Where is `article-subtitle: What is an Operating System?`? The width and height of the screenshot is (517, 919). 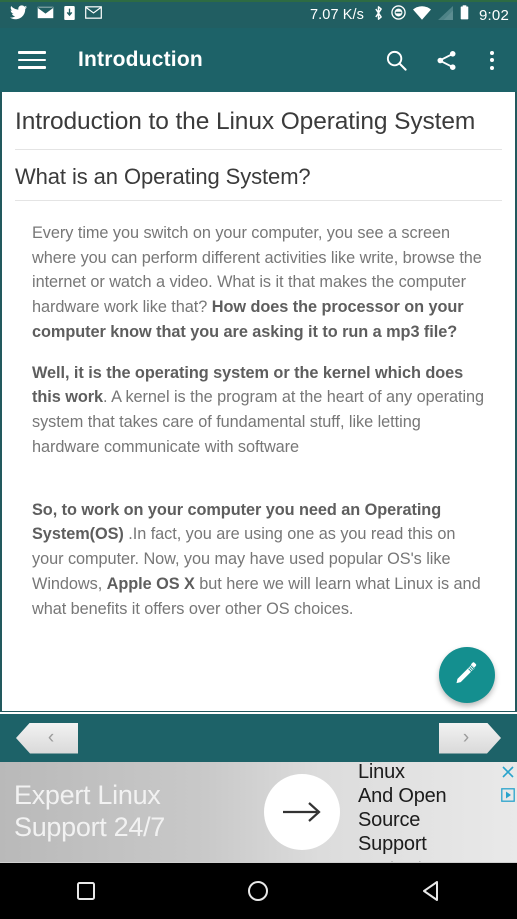
article-subtitle: What is an Operating System? is located at coordinates (258, 182).